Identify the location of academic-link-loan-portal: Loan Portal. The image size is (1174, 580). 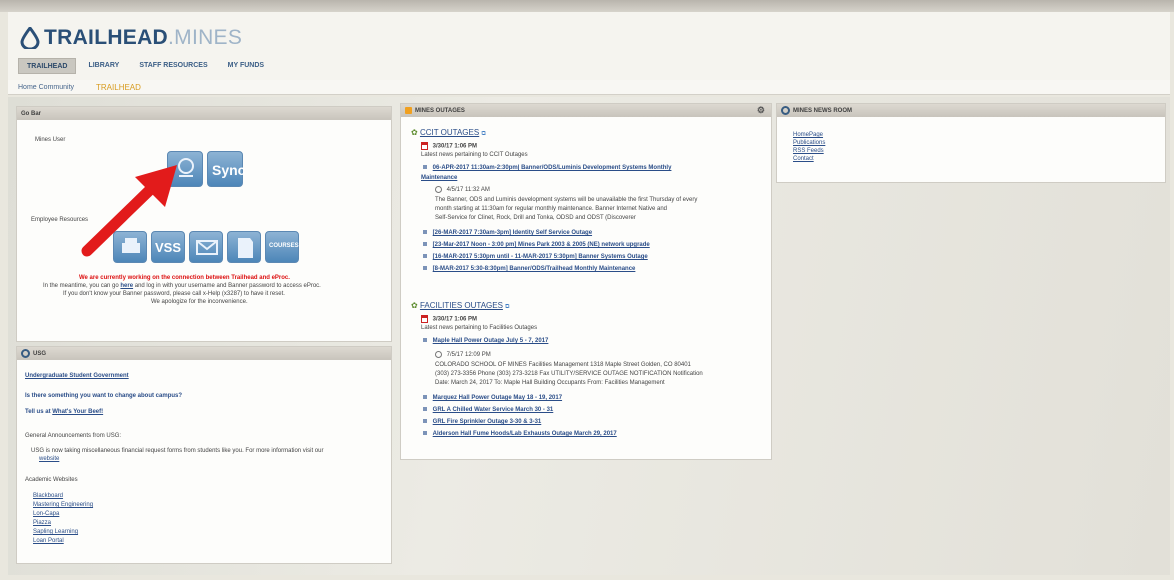
(48, 541).